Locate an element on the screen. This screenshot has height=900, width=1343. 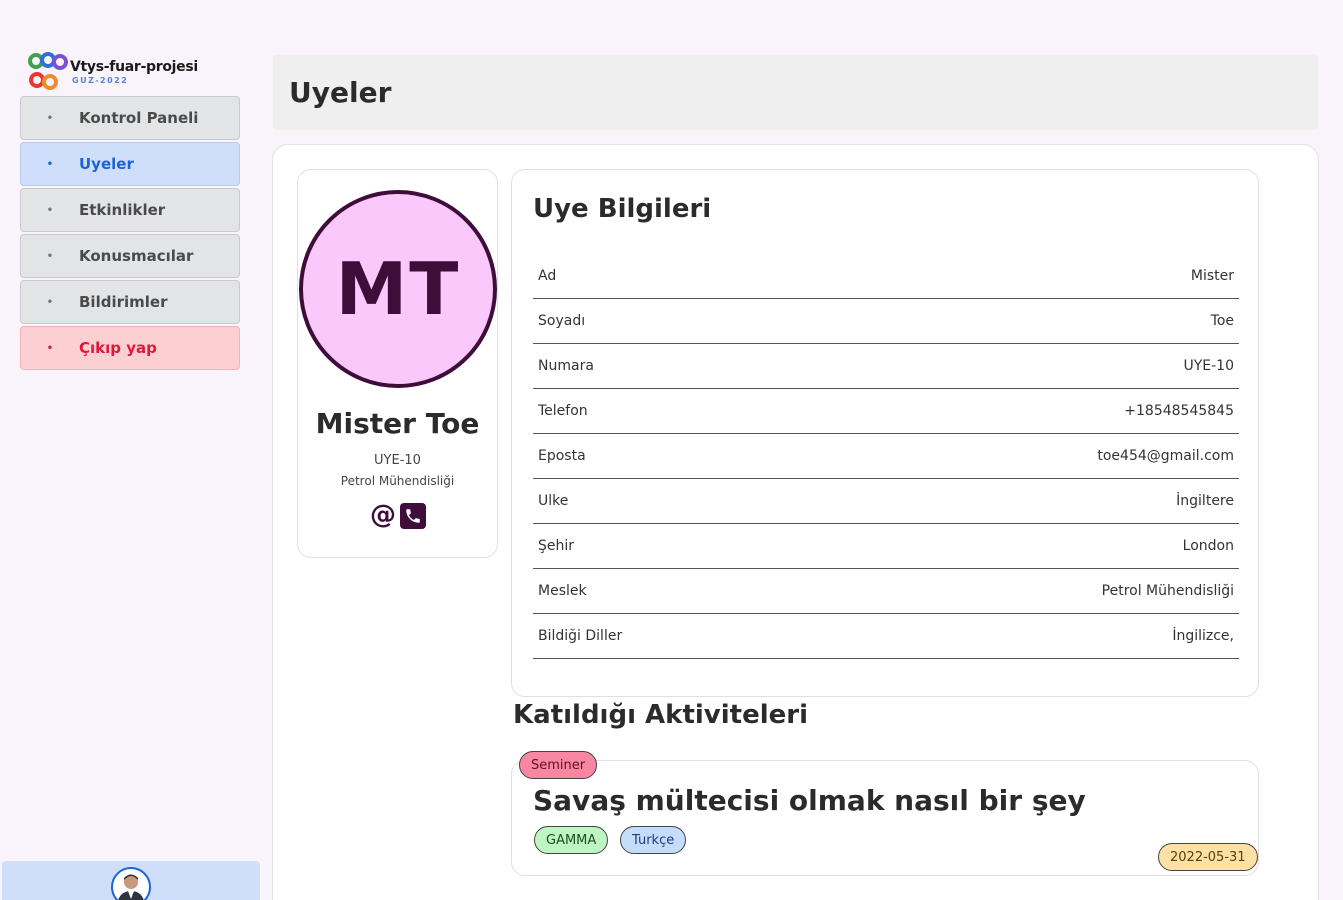
profile-job: Petrol Mühendisliği is located at coordinates (397, 481).